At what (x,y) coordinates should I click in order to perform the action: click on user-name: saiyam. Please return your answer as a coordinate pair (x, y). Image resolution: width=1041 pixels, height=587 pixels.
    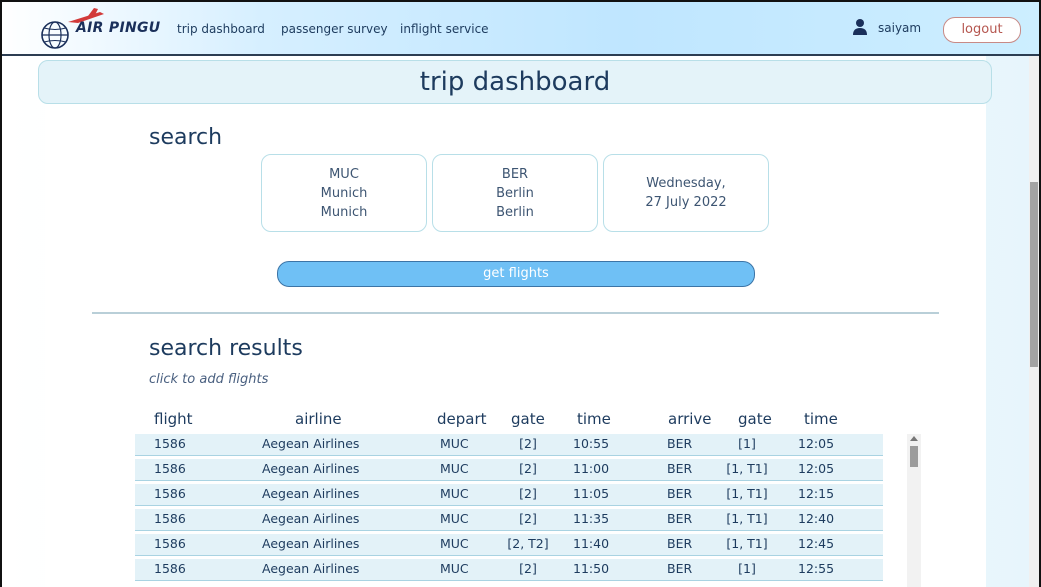
    Looking at the image, I should click on (900, 28).